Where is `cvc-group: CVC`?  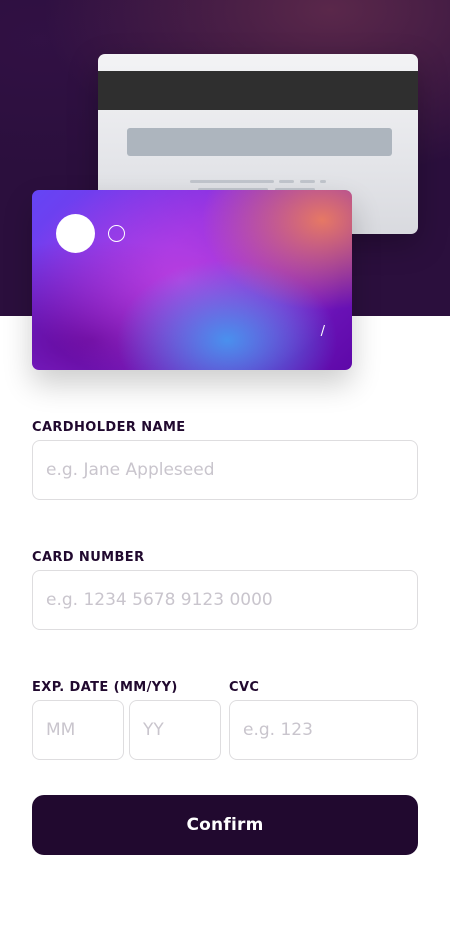
cvc-group: CVC is located at coordinates (323, 719).